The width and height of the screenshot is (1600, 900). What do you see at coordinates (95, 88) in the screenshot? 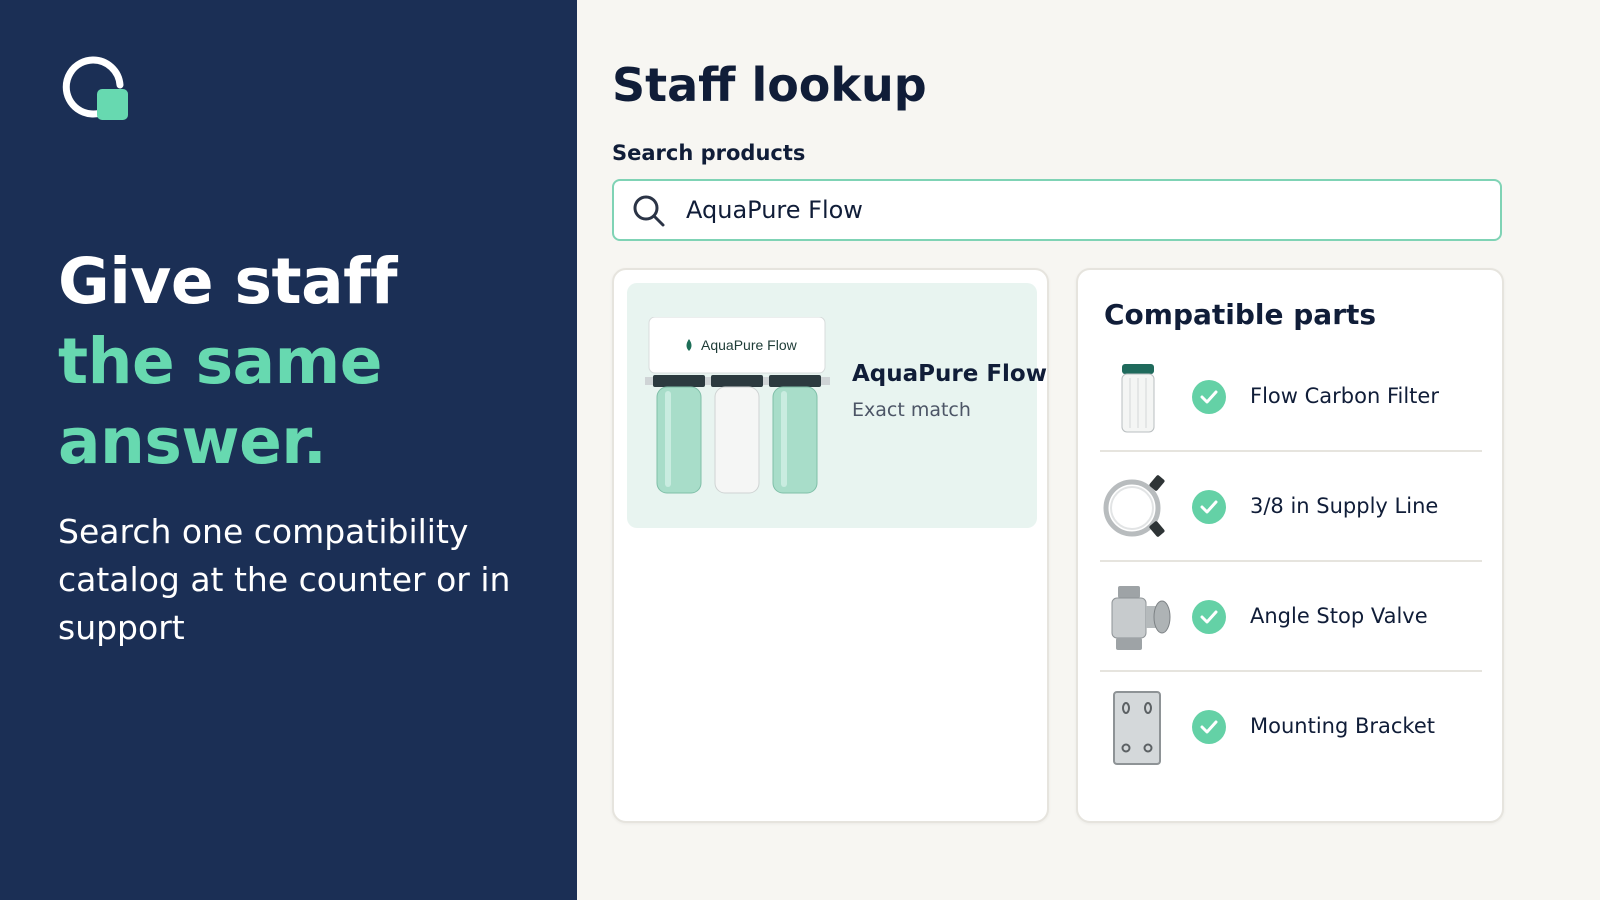
I see `search-bag-logo-icon` at bounding box center [95, 88].